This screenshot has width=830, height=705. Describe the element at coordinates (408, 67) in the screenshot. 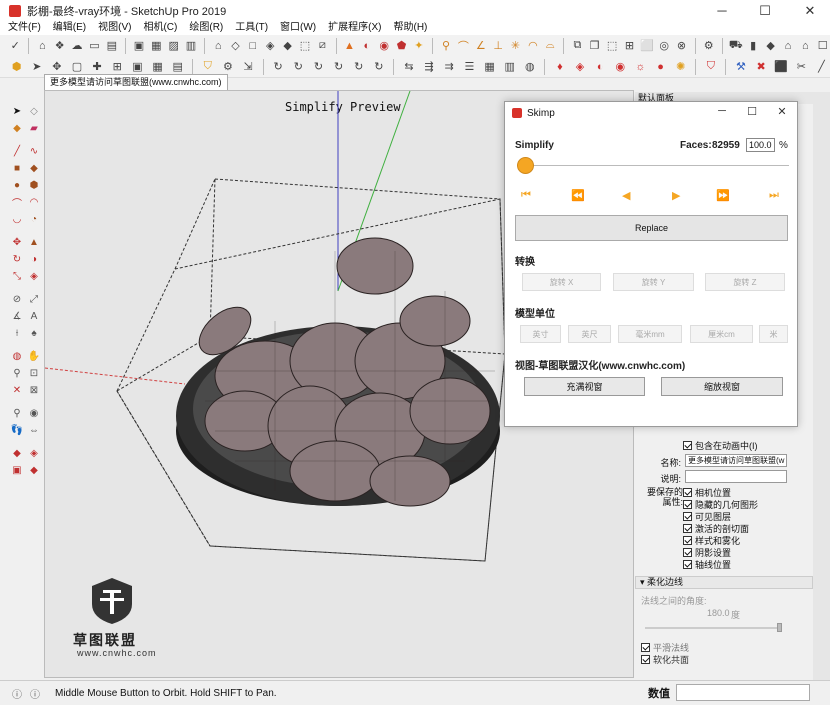

I see `mirror-icon: ⇆` at that location.